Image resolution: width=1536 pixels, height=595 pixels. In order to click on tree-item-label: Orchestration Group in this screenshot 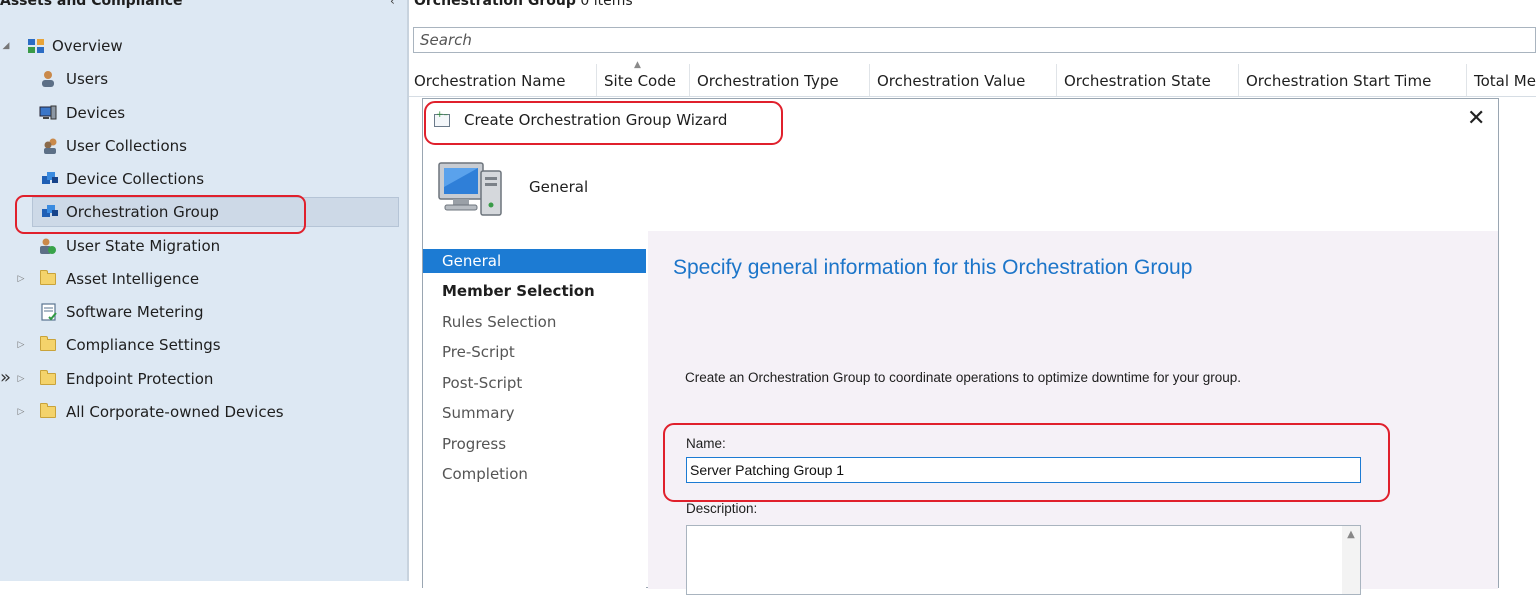, I will do `click(142, 212)`.